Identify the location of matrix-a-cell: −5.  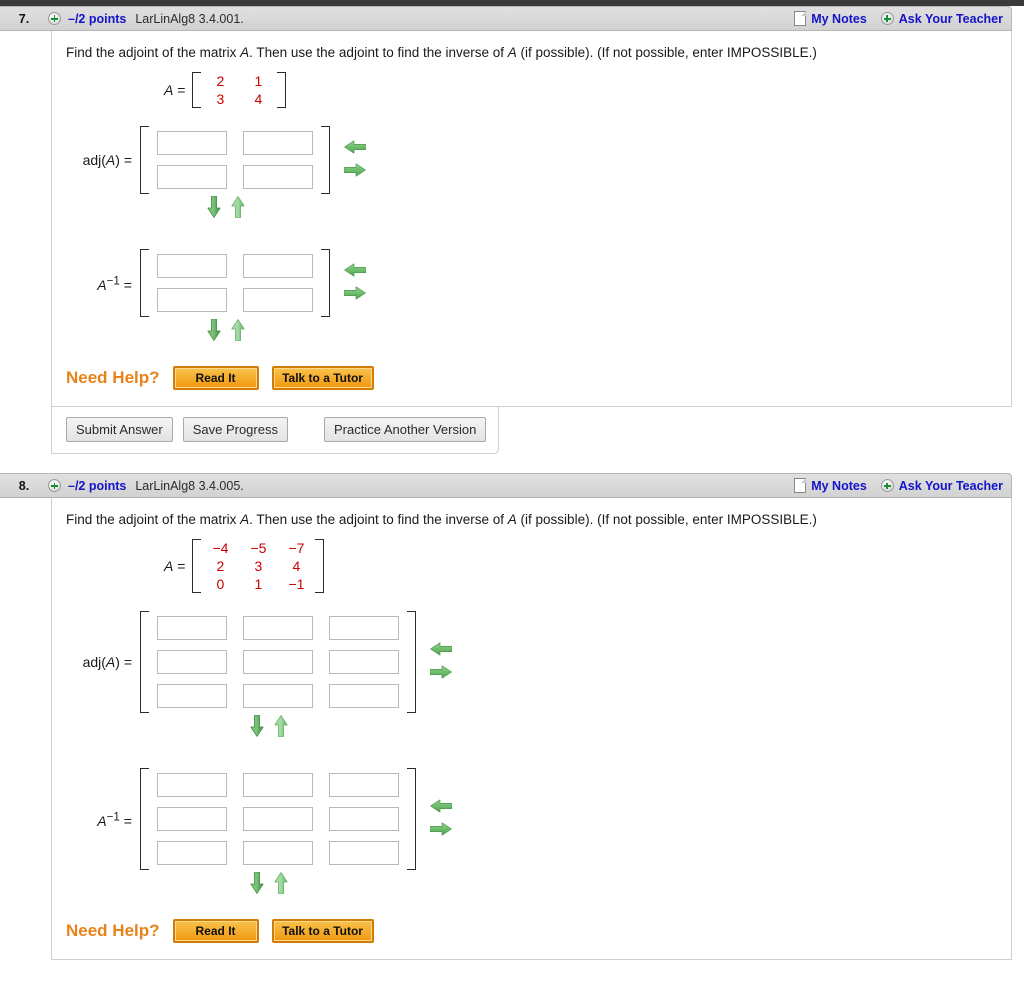
(258, 548).